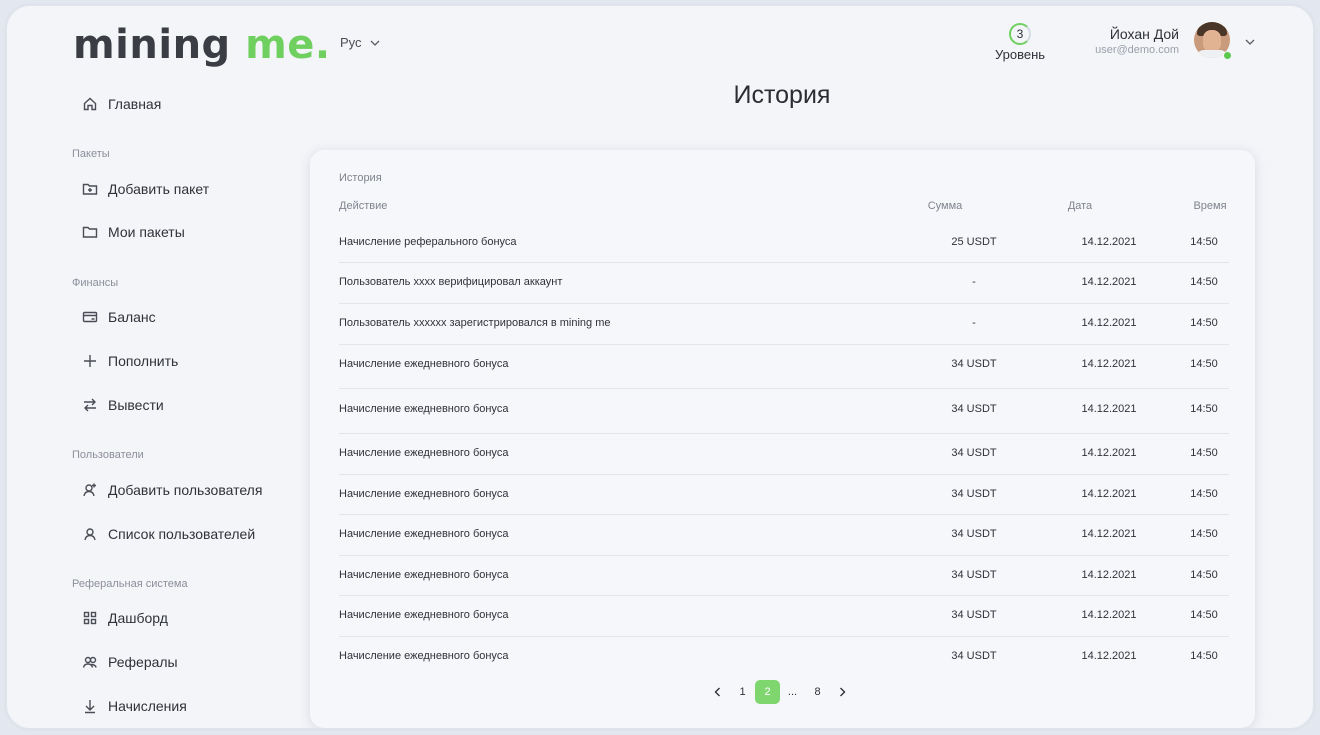 The width and height of the screenshot is (1320, 735). What do you see at coordinates (90, 534) in the screenshot?
I see `user-icon` at bounding box center [90, 534].